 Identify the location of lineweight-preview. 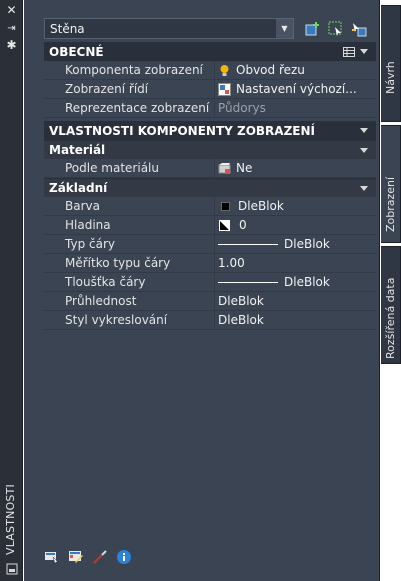
(248, 282).